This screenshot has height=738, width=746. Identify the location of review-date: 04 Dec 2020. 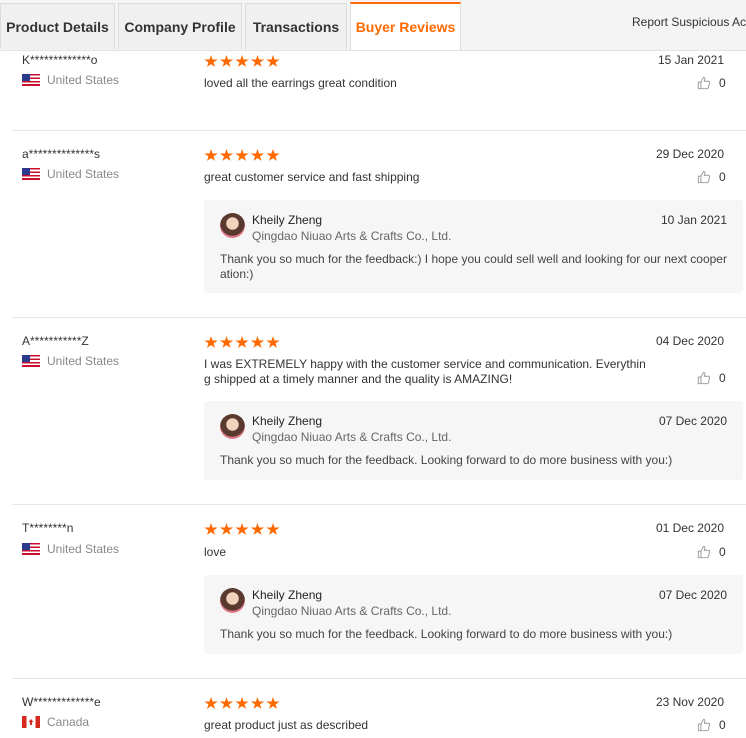
(689, 341).